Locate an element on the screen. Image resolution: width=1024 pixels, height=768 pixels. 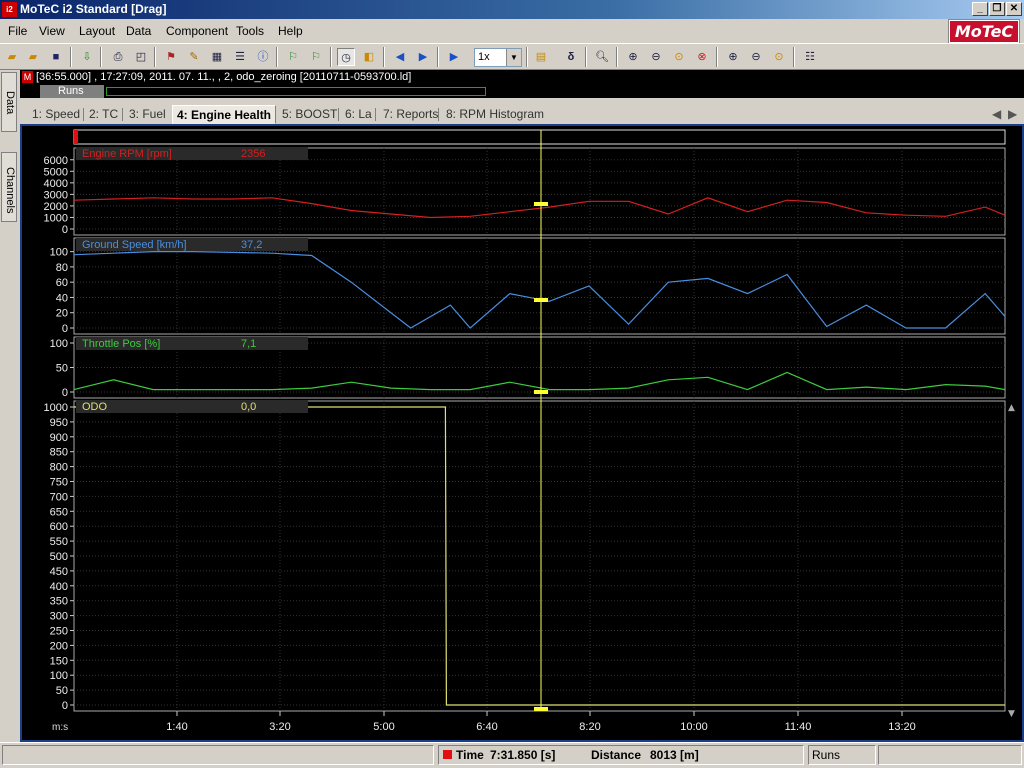
new-icon: ▰ is located at coordinates (12, 57).